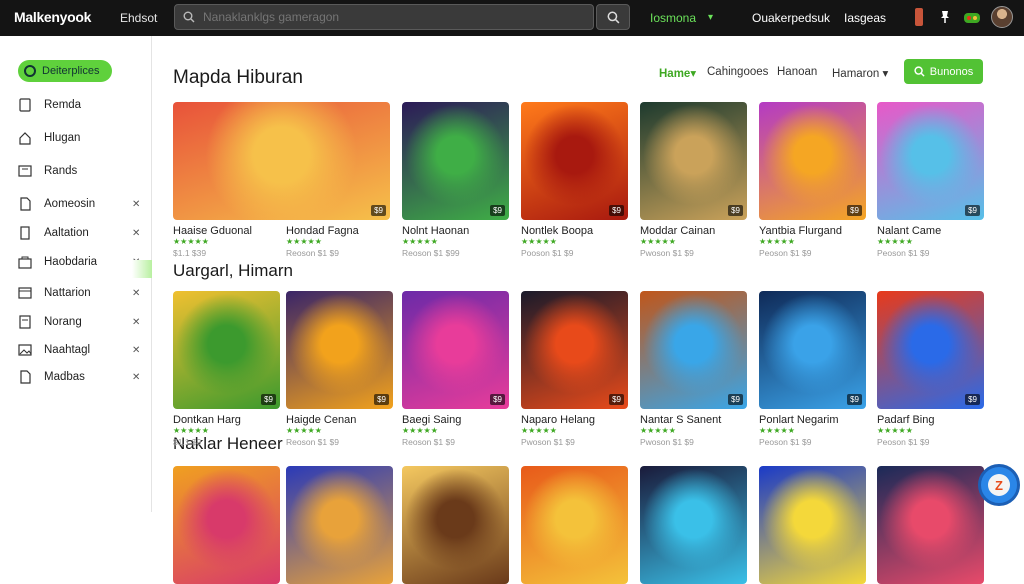  I want to click on home-icon, so click(25, 138).